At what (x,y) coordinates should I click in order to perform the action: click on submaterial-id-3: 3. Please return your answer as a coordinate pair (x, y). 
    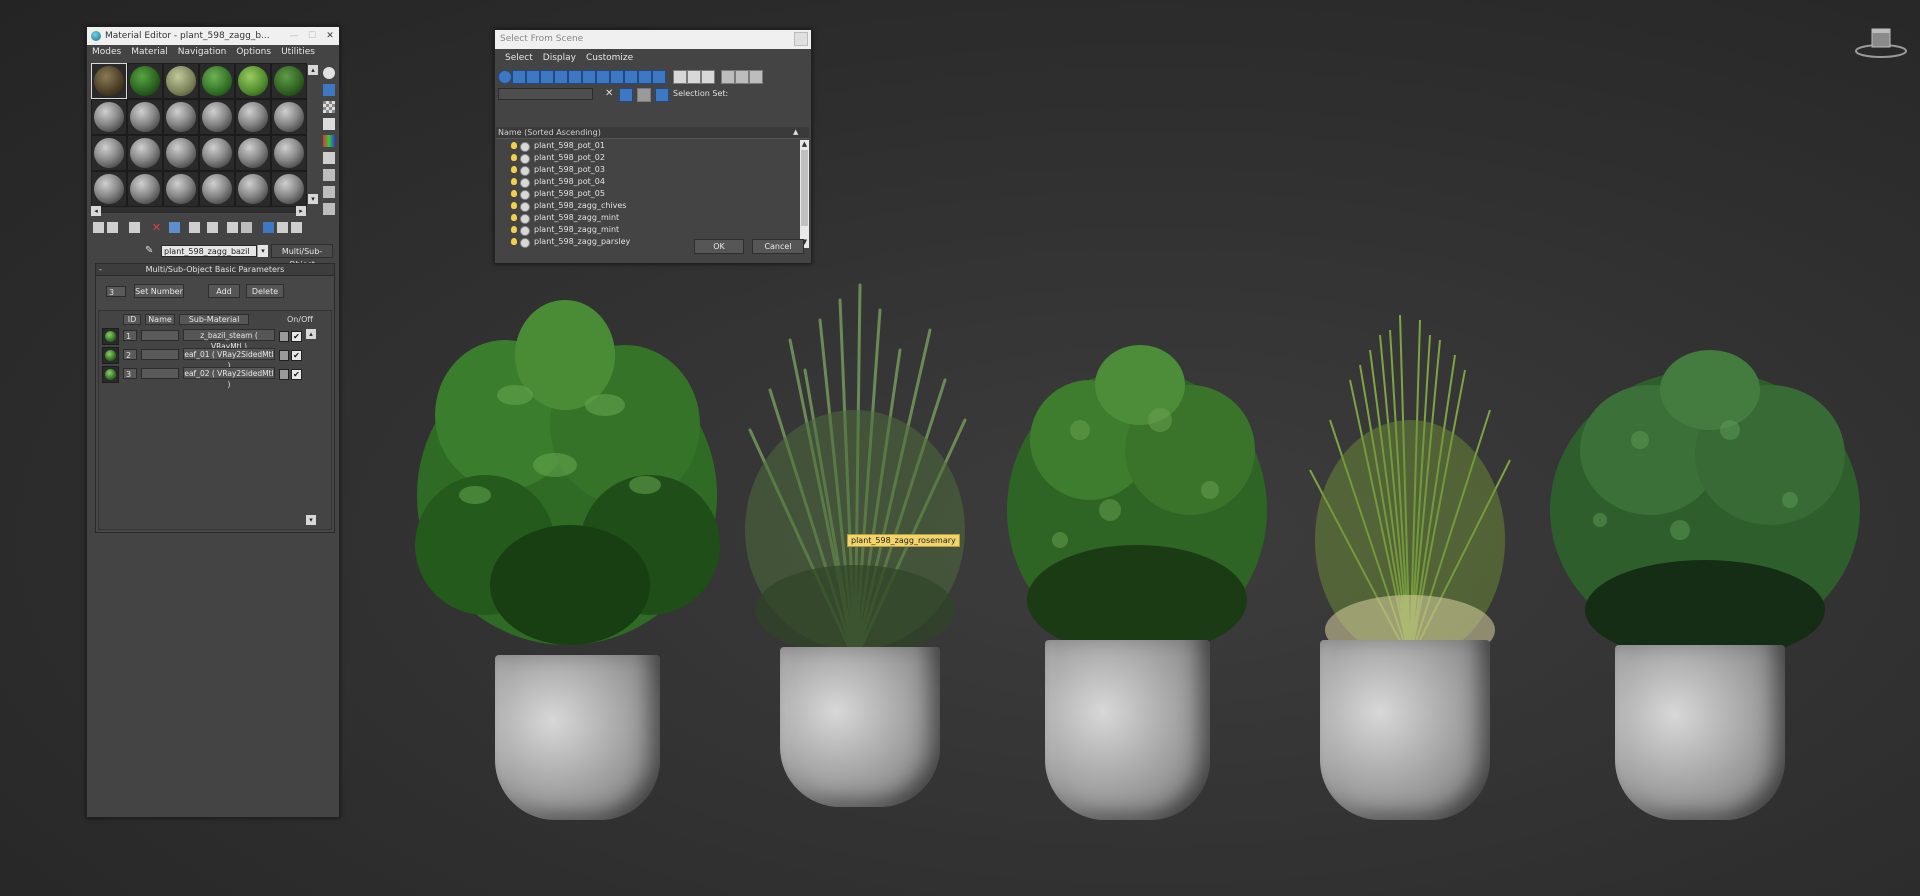
    Looking at the image, I should click on (130, 373).